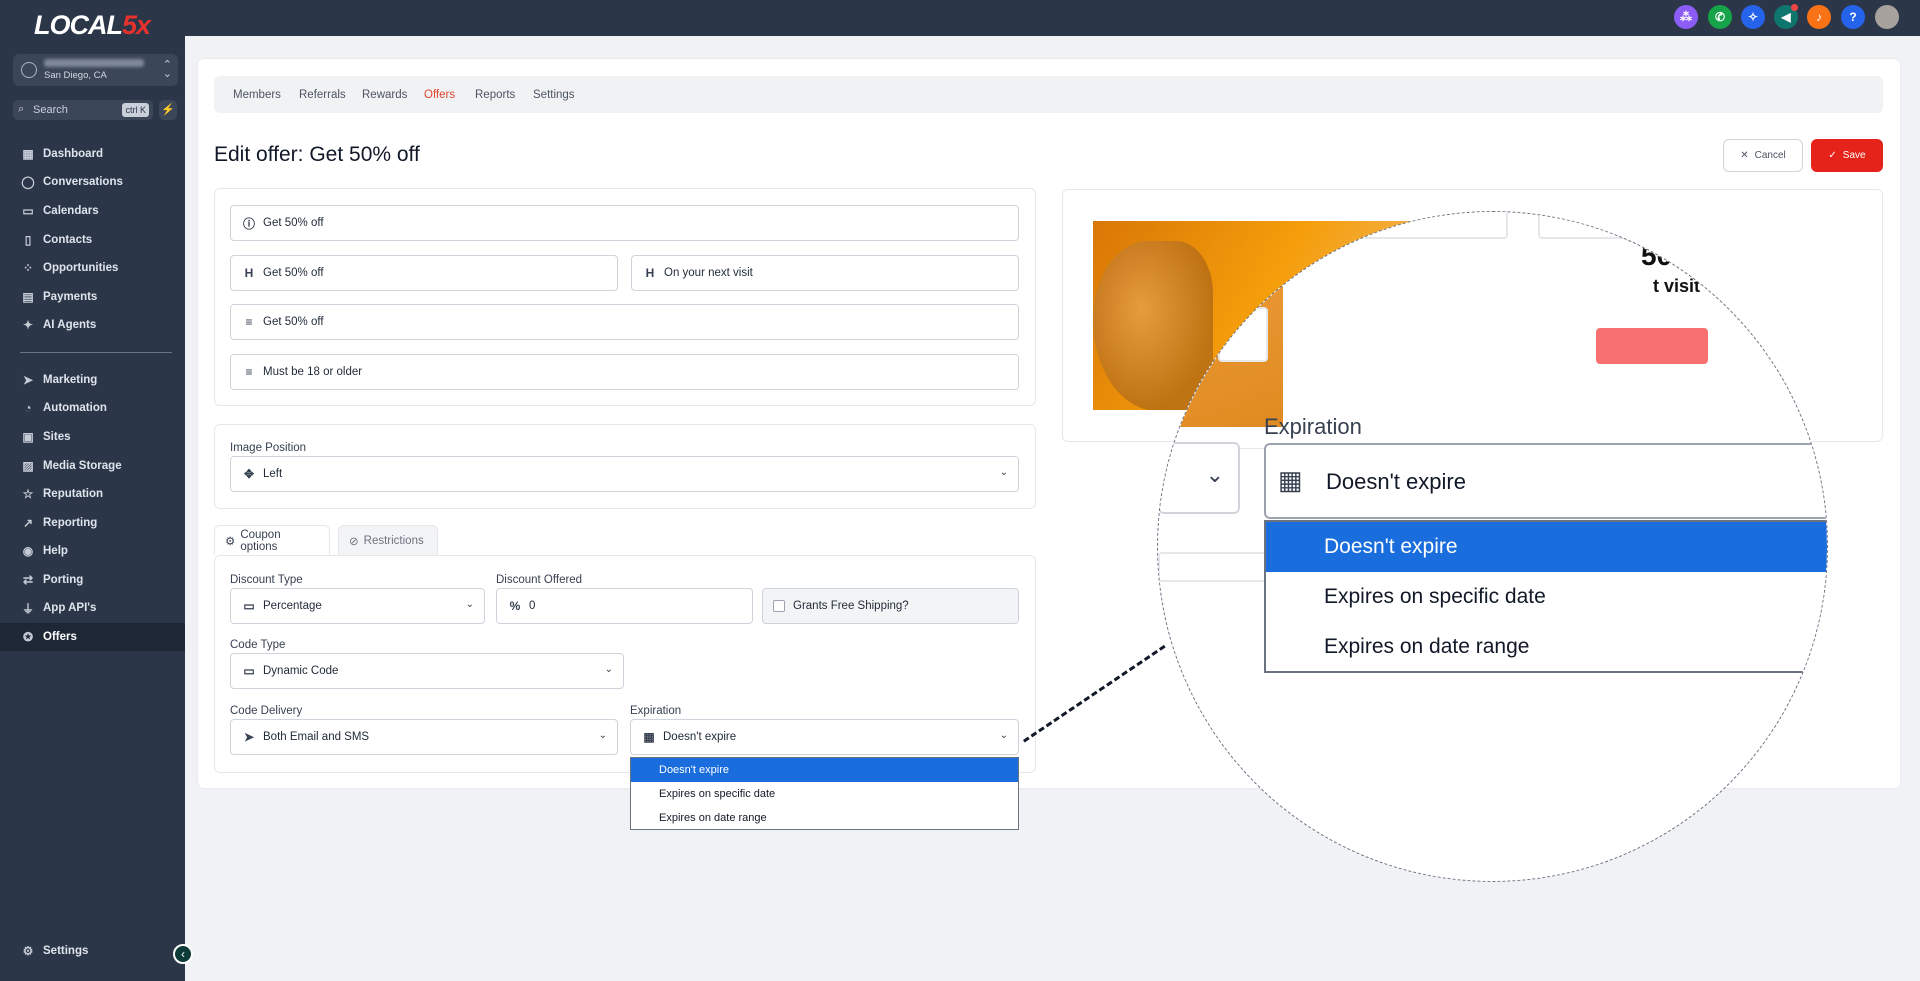 The height and width of the screenshot is (981, 1920). What do you see at coordinates (28, 466) in the screenshot?
I see `image-icon: ▨` at bounding box center [28, 466].